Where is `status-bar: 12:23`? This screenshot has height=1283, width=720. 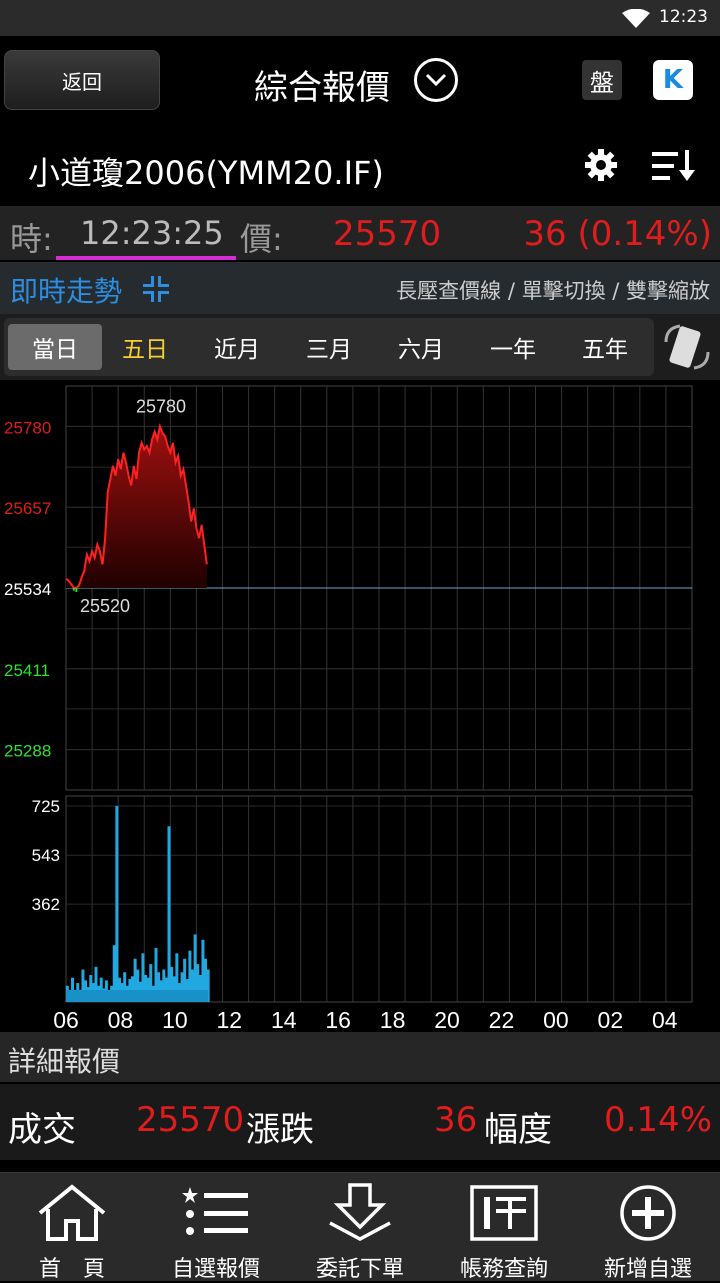
status-bar: 12:23 is located at coordinates (360, 18).